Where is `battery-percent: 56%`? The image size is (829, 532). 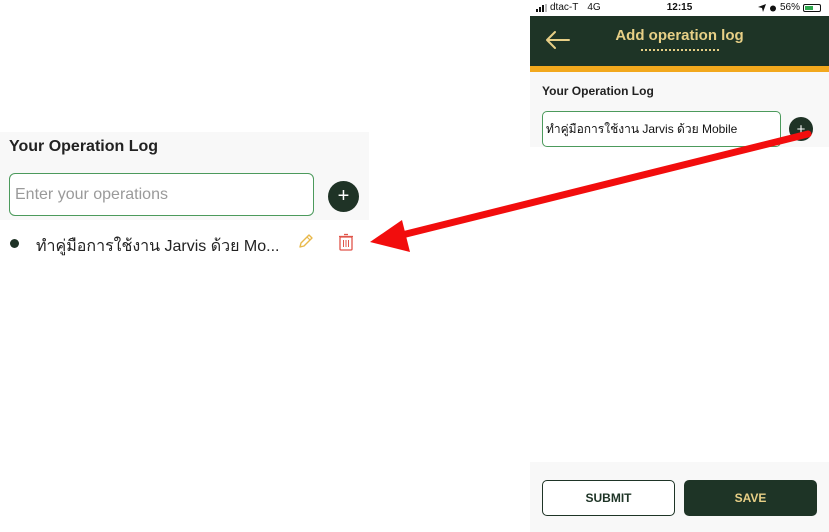 battery-percent: 56% is located at coordinates (789, 7).